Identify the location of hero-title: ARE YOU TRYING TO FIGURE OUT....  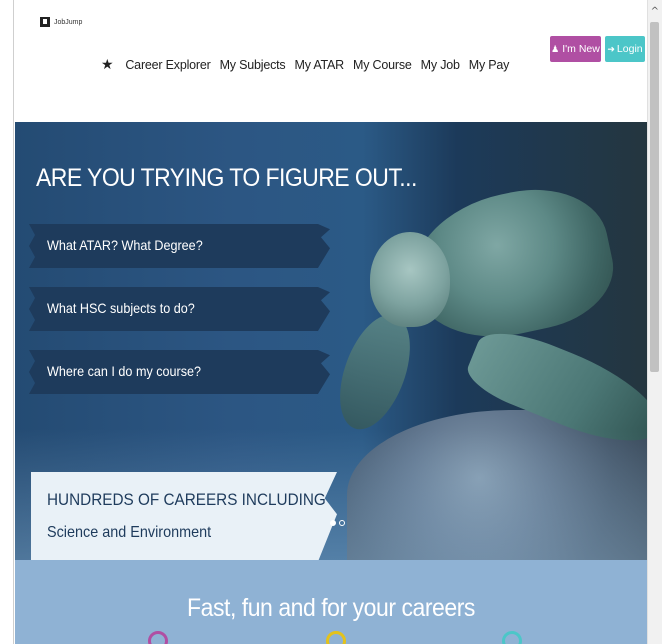
(226, 178).